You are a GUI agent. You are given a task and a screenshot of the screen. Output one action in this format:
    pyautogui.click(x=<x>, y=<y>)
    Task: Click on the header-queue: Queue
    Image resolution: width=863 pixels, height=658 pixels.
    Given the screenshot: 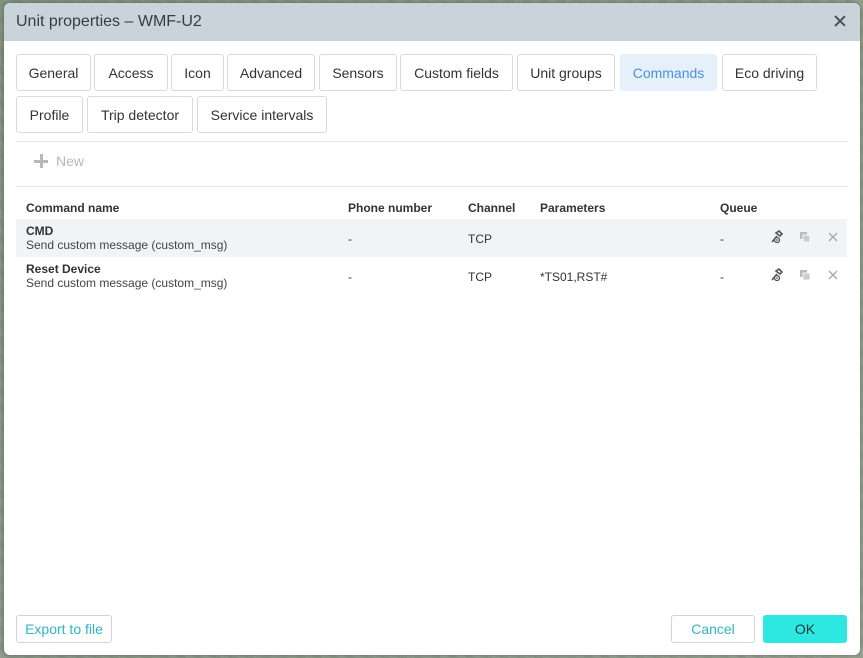 What is the action you would take?
    pyautogui.click(x=738, y=208)
    